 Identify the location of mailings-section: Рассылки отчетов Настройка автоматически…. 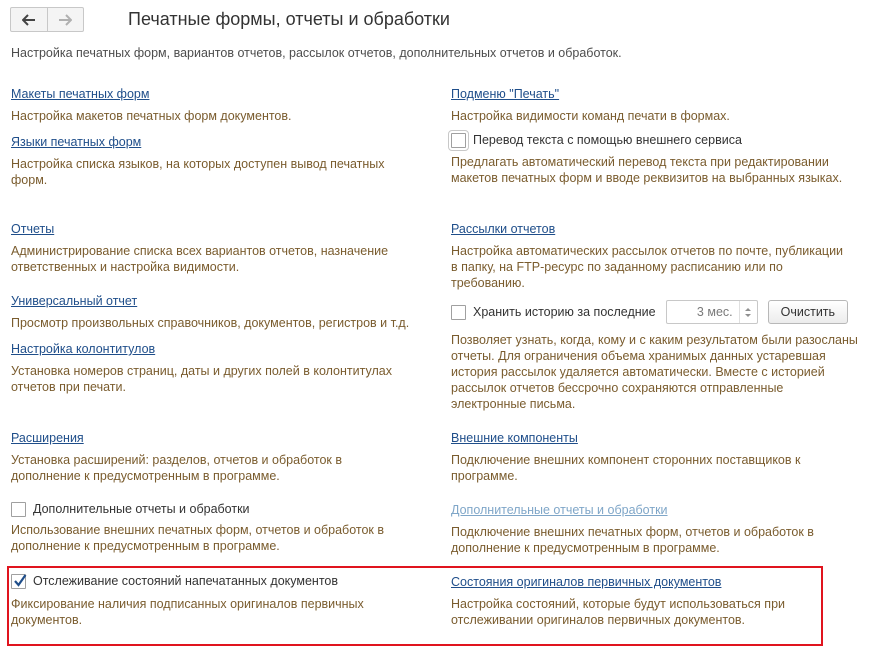
(651, 256).